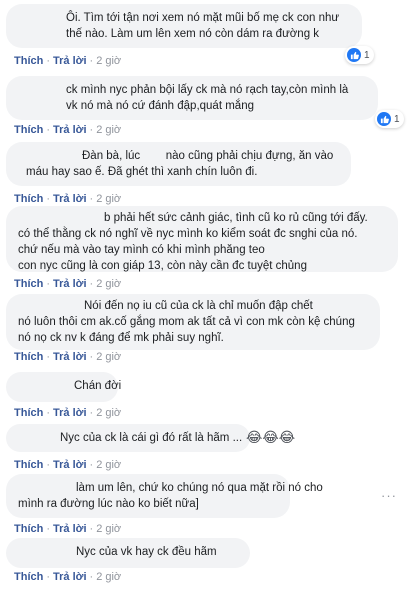 The width and height of the screenshot is (411, 593). Describe the element at coordinates (121, 338) in the screenshot. I see `comment-text-line: nó nọ ck nv k đáng để mk phải suy nghĩ.` at that location.